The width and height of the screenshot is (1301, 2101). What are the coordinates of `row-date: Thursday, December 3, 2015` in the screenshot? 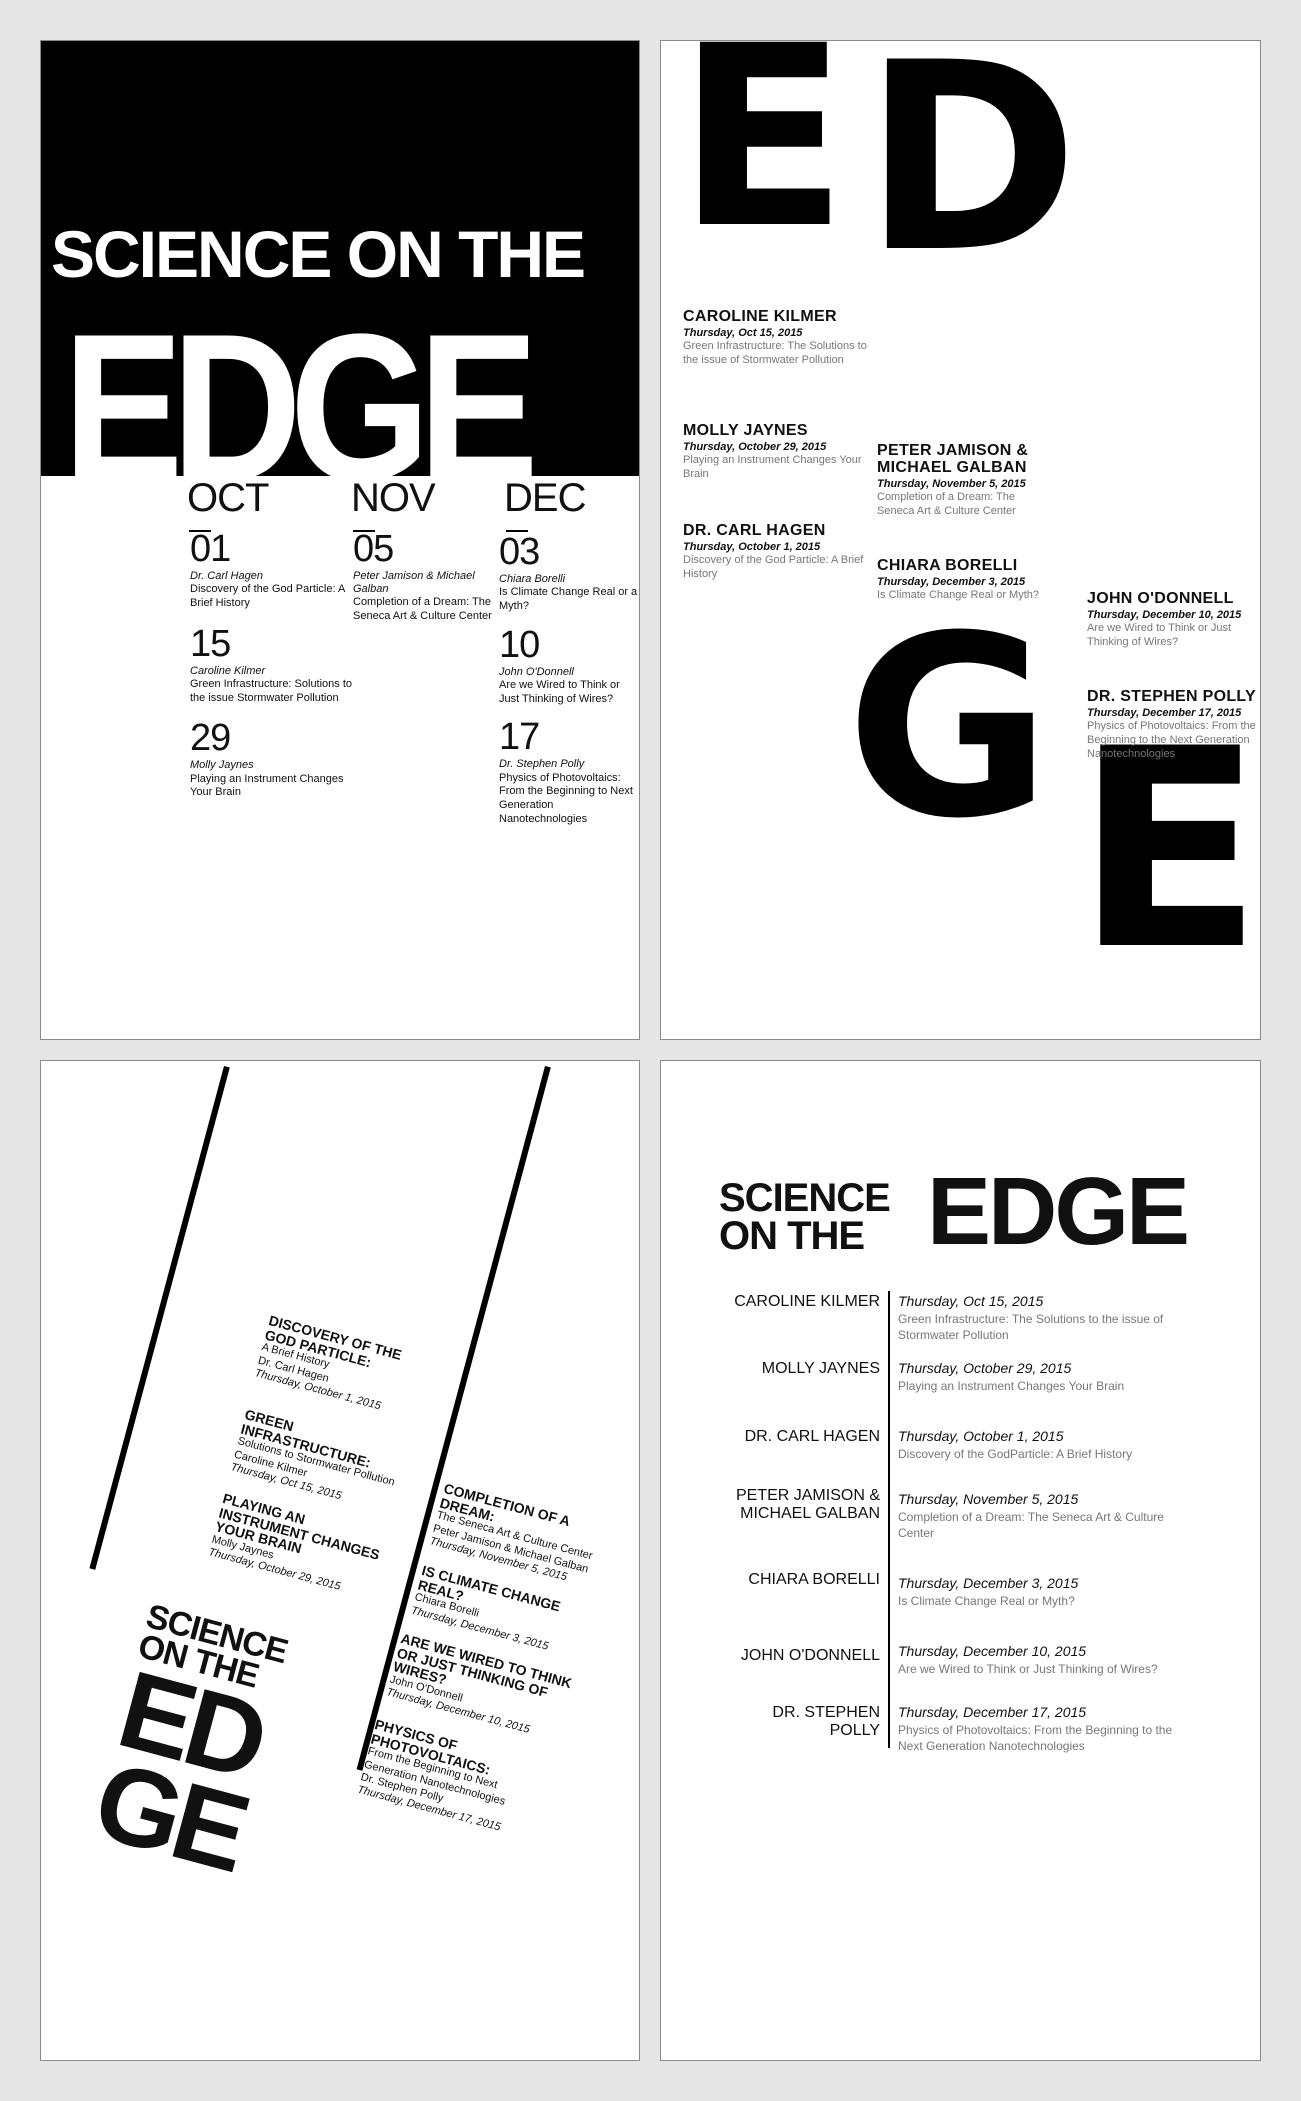 It's located at (988, 1583).